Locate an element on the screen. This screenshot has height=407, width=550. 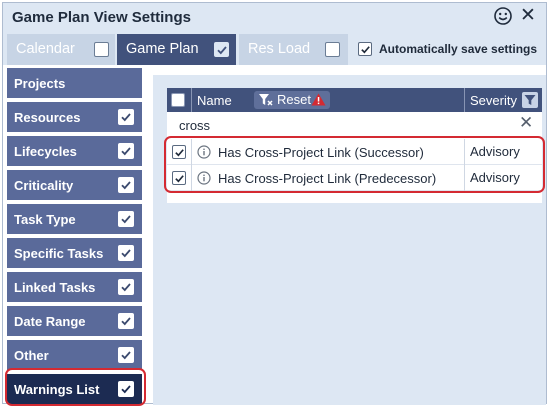
sidebar-item-specific-tasks: Specific Tasks is located at coordinates (74, 253).